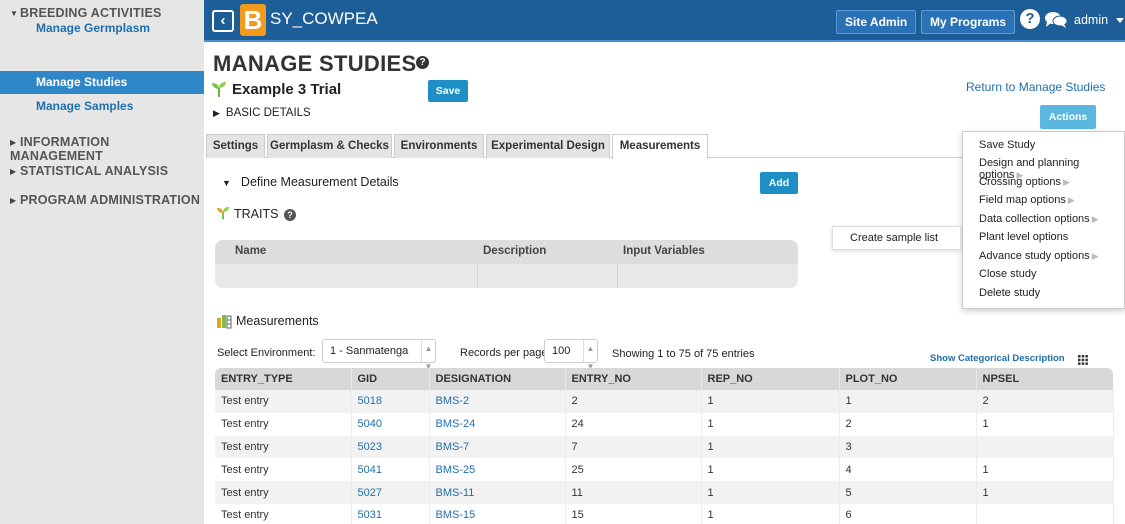 This screenshot has height=524, width=1125. I want to click on chevron-left-icon: ‹, so click(223, 20).